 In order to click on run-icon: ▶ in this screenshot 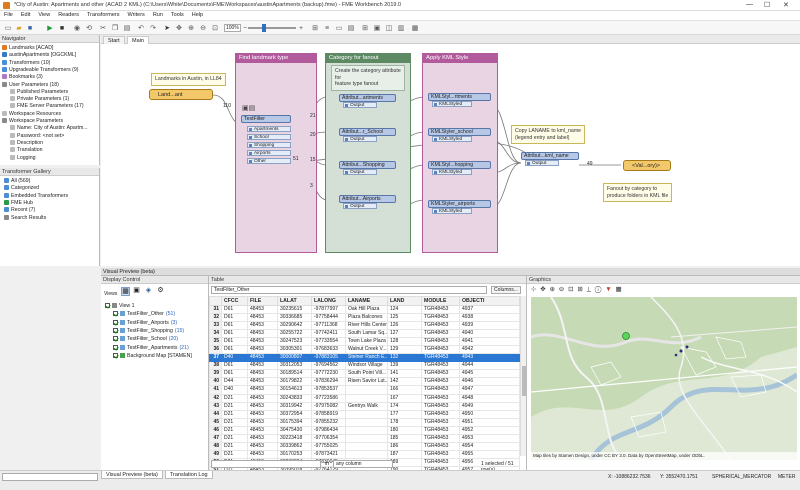, I will do `click(50, 28)`.